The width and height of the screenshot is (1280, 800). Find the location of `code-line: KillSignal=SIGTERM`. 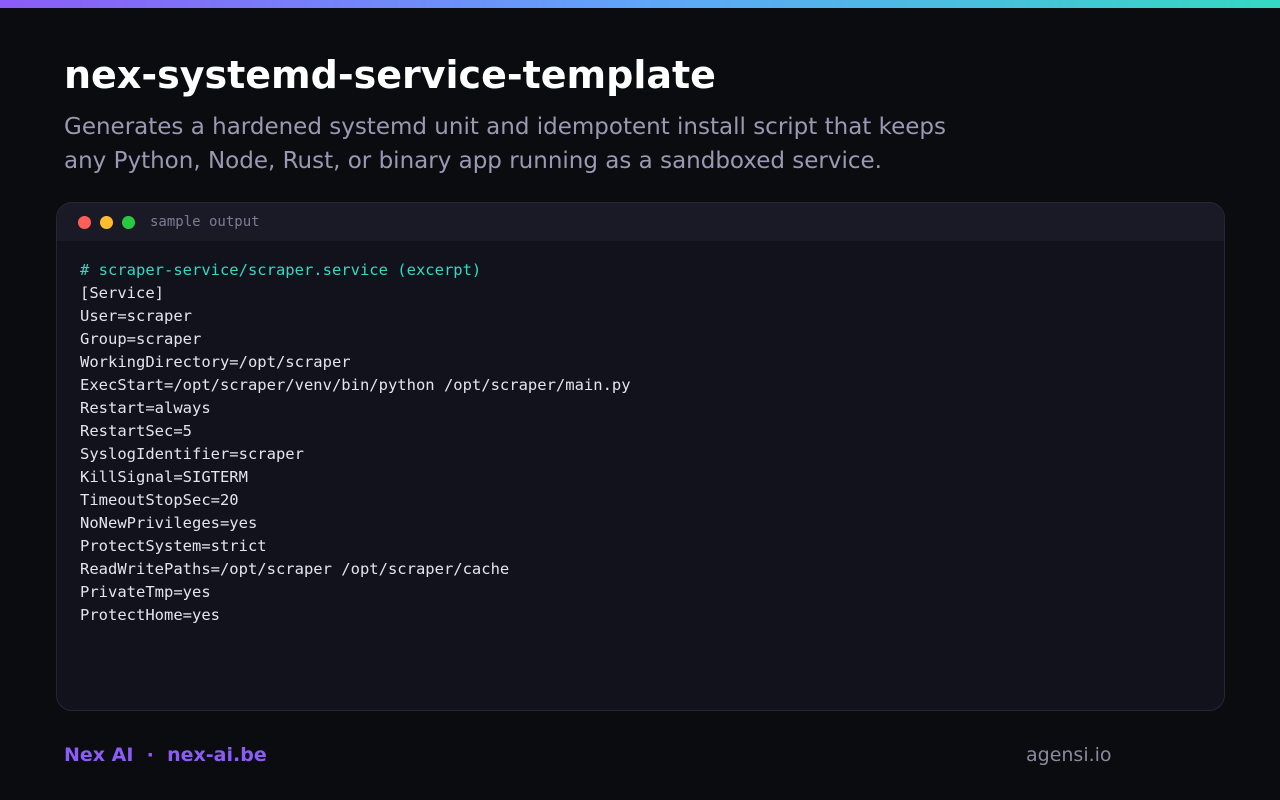

code-line: KillSignal=SIGTERM is located at coordinates (164, 477).